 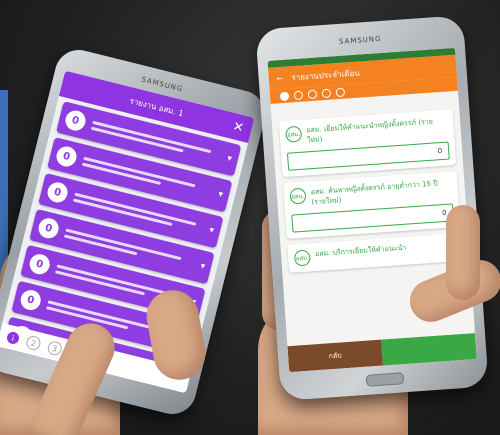 What do you see at coordinates (463, 252) in the screenshot?
I see `right-hand-fingers` at bounding box center [463, 252].